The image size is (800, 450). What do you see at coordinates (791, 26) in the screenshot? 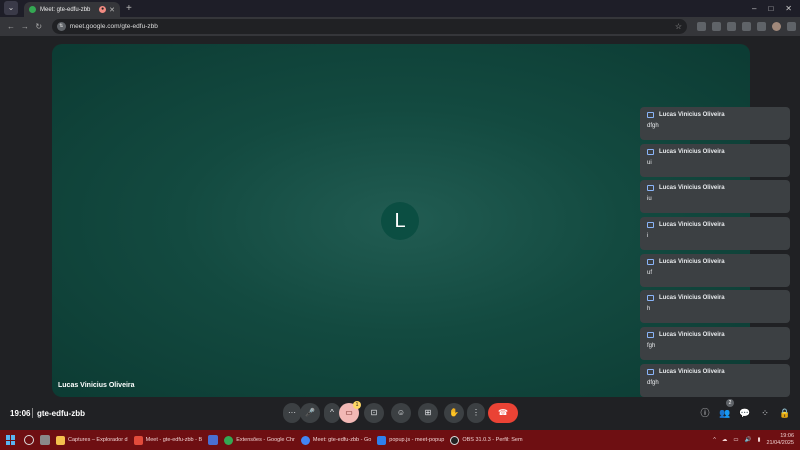
I see `browser-menu-icon` at bounding box center [791, 26].